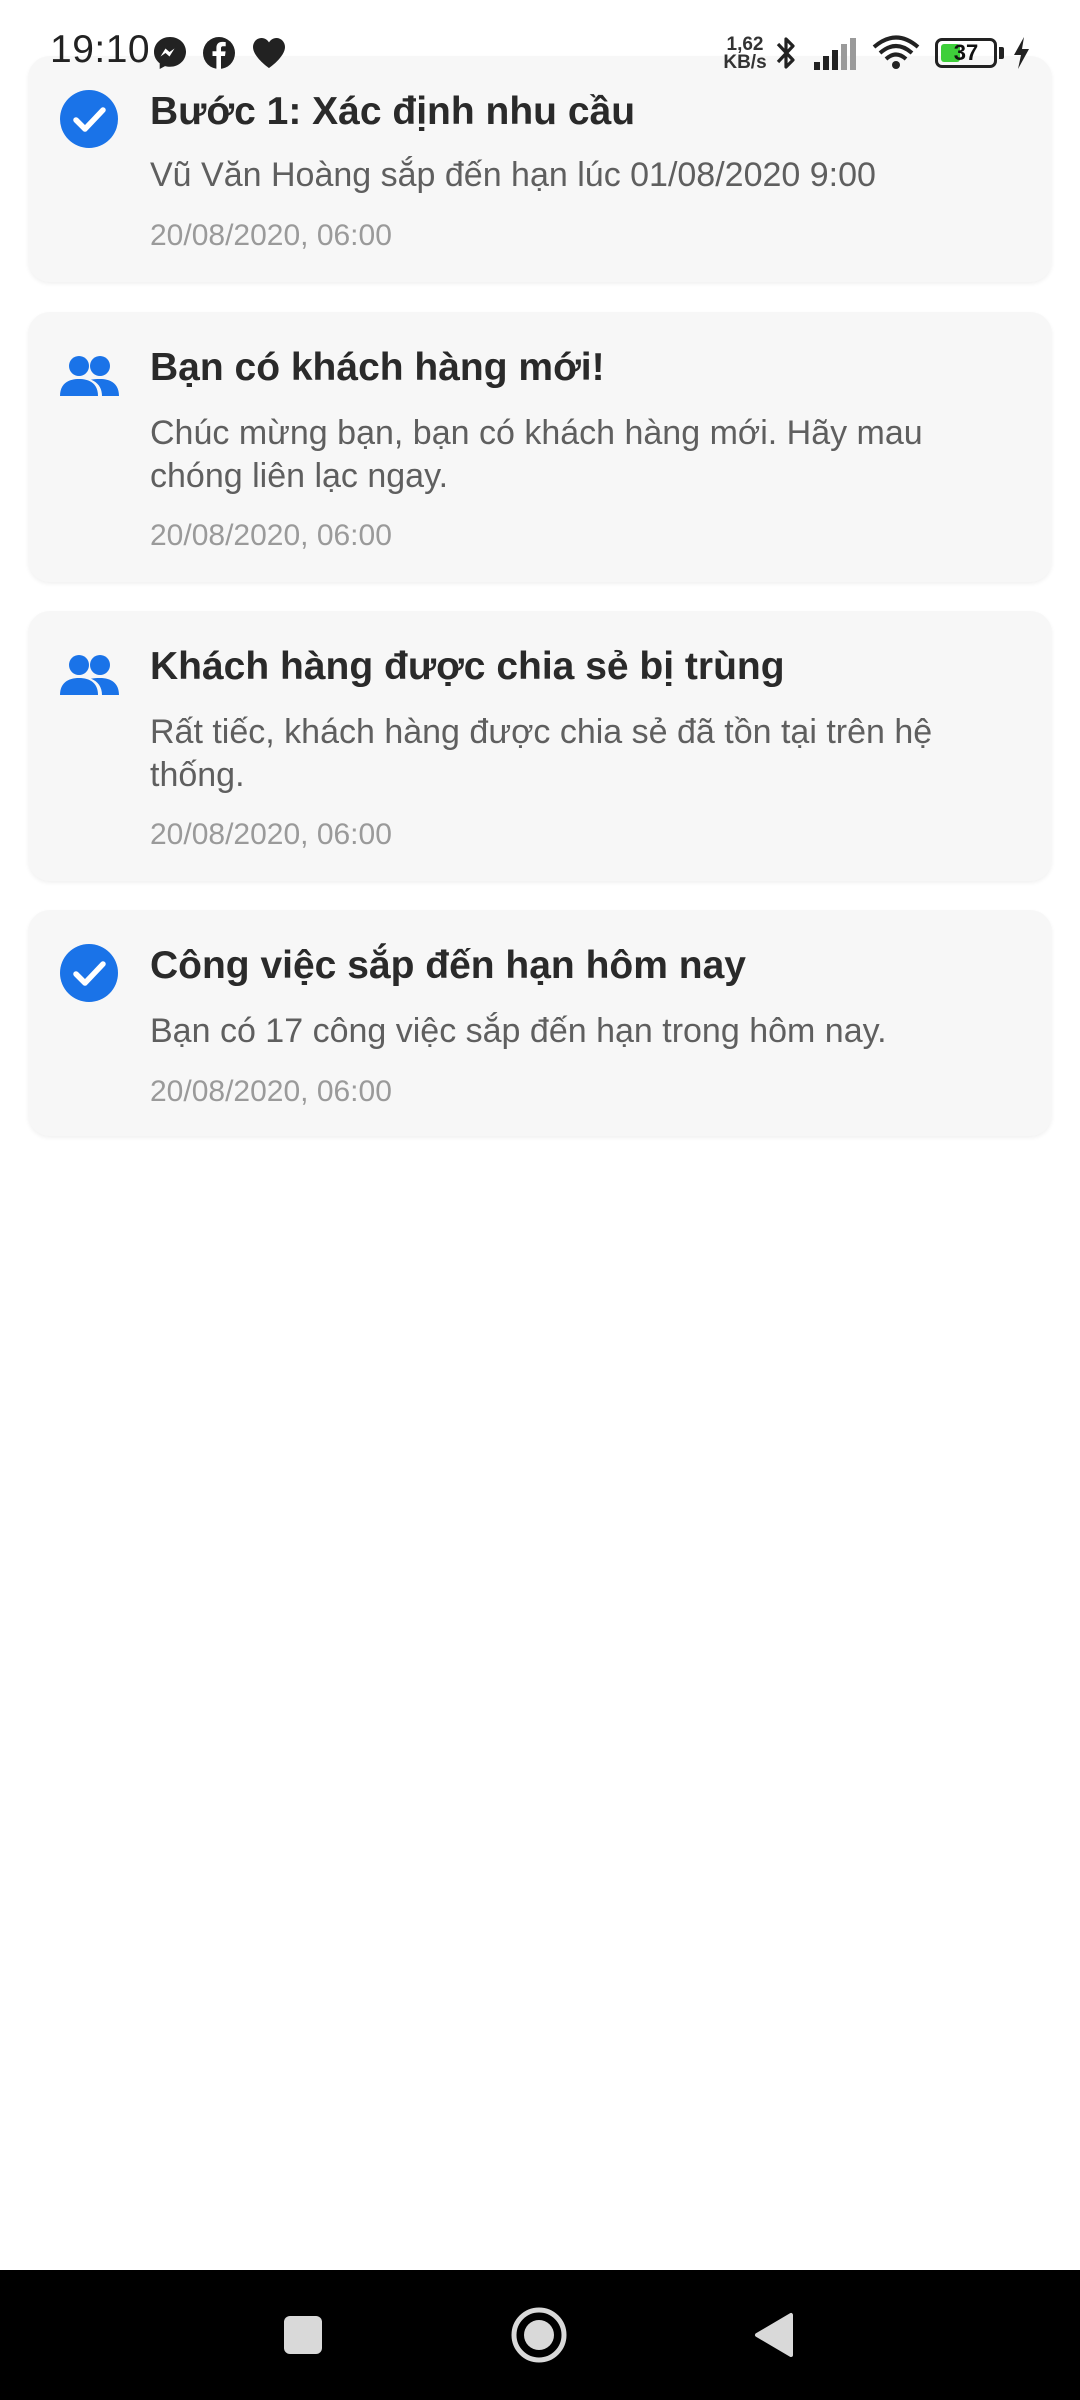  I want to click on navigation-bar, so click(540, 2335).